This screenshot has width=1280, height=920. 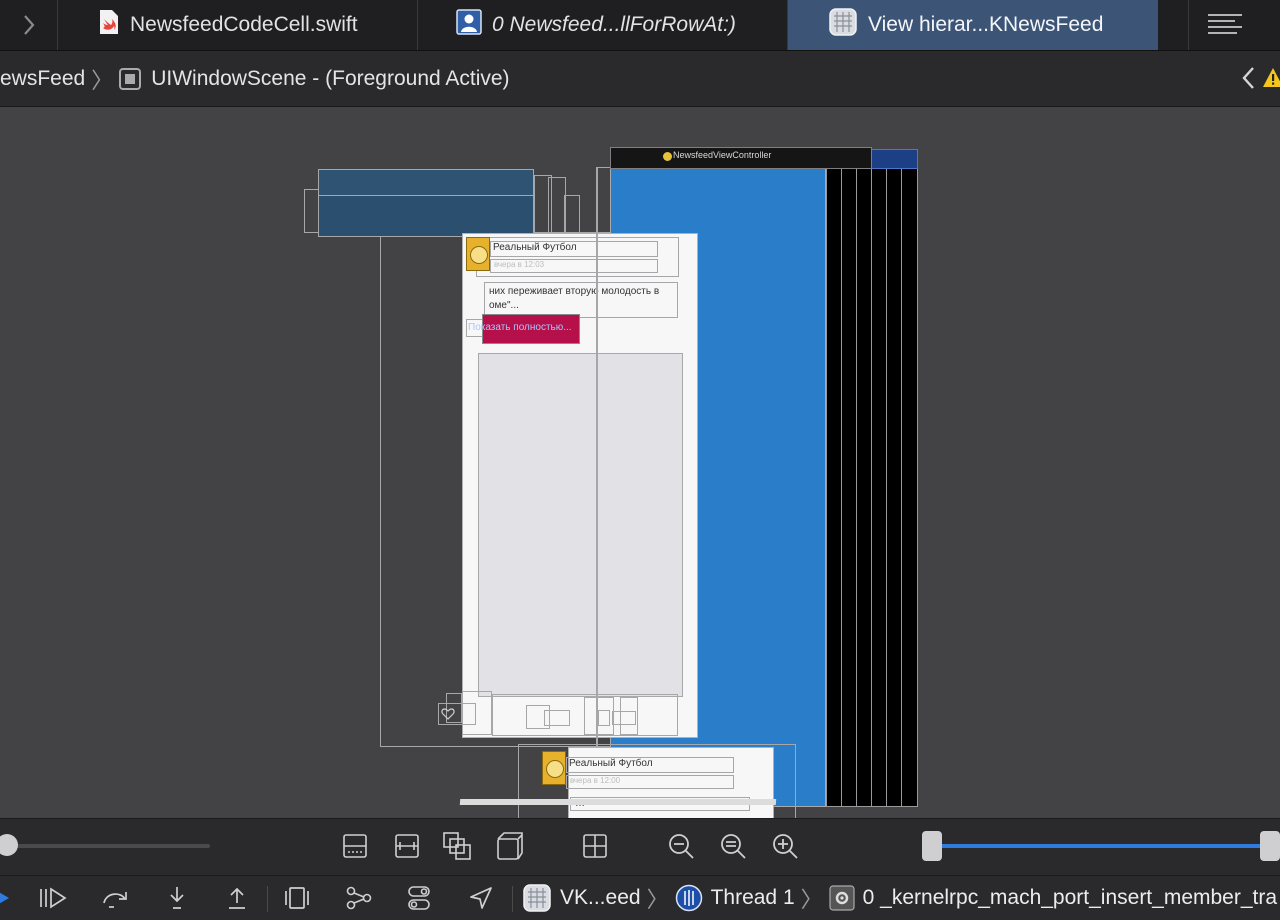 I want to click on tab-view-hierarchy: View hierar...KNewsFeed, so click(x=973, y=25).